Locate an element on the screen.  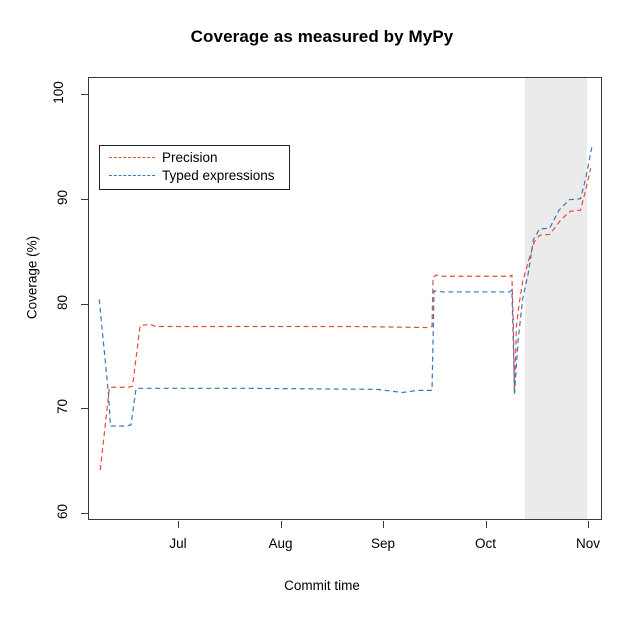
y-tick-label-text: 100 is located at coordinates (59, 92).